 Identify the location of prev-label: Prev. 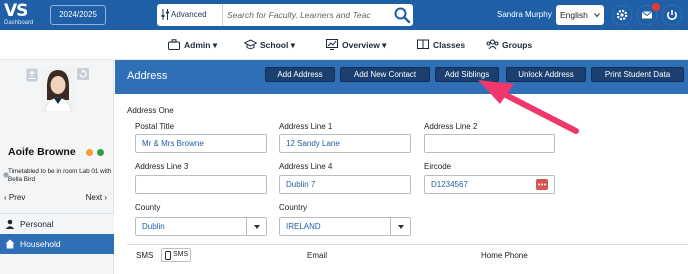
(17, 197).